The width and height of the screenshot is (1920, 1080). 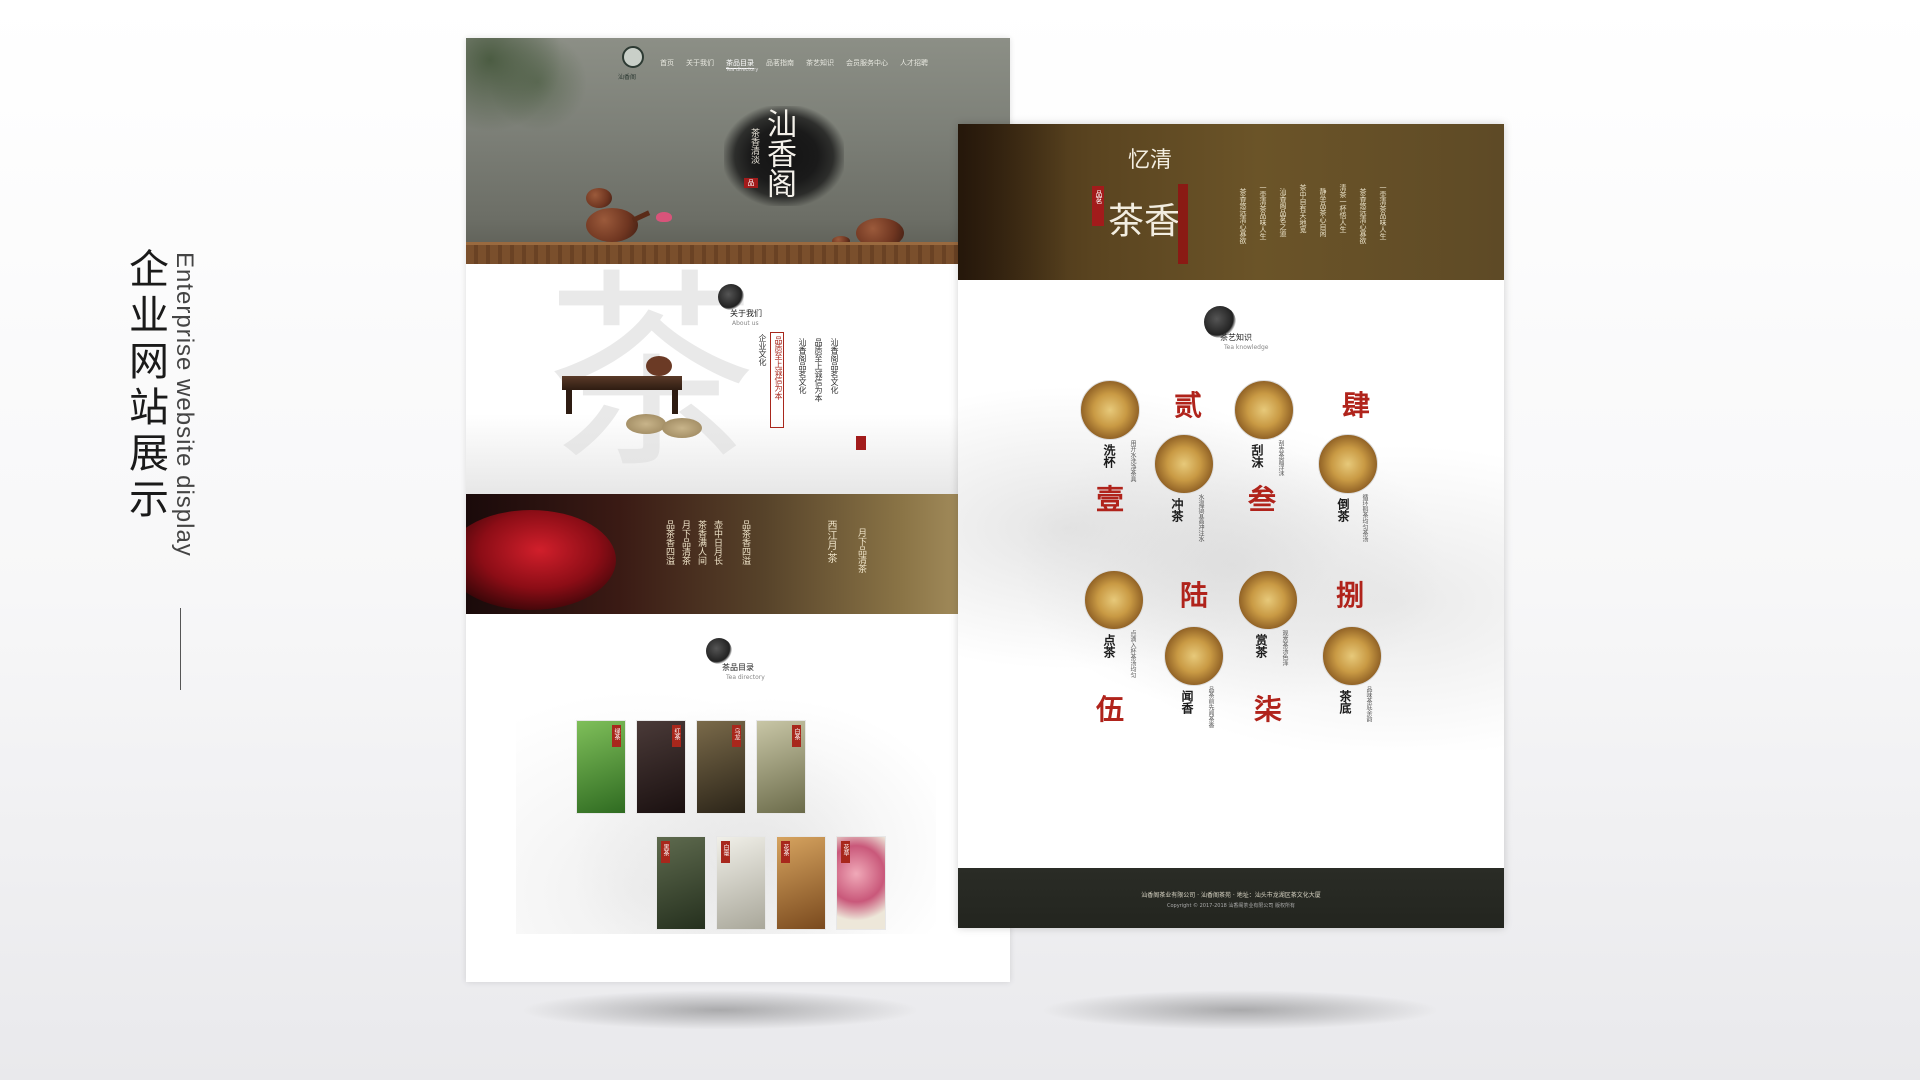 I want to click on teapot-left-icon, so click(x=612, y=225).